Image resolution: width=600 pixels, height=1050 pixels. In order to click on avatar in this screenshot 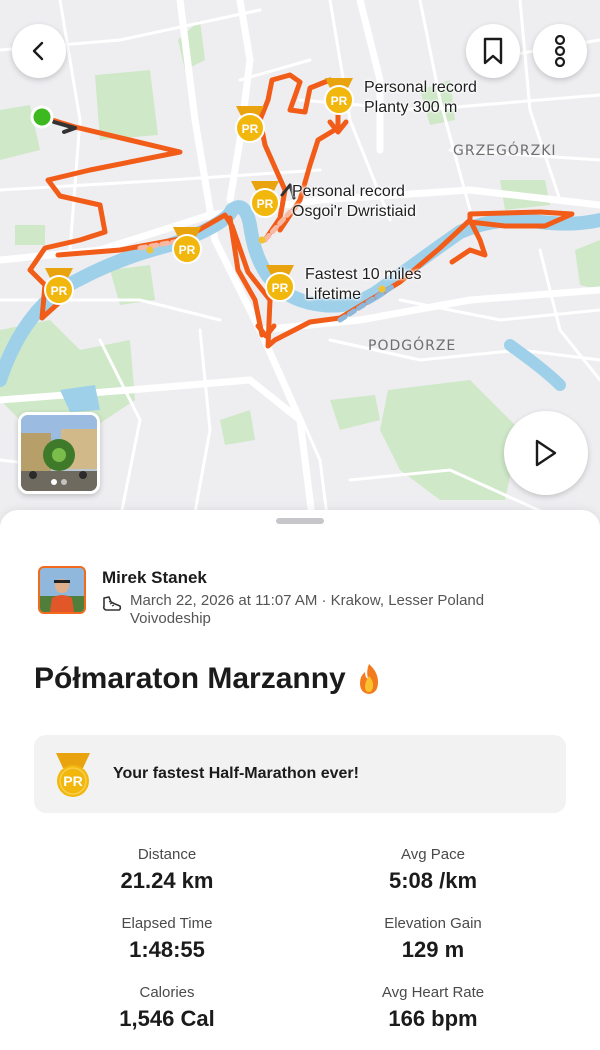, I will do `click(62, 590)`.